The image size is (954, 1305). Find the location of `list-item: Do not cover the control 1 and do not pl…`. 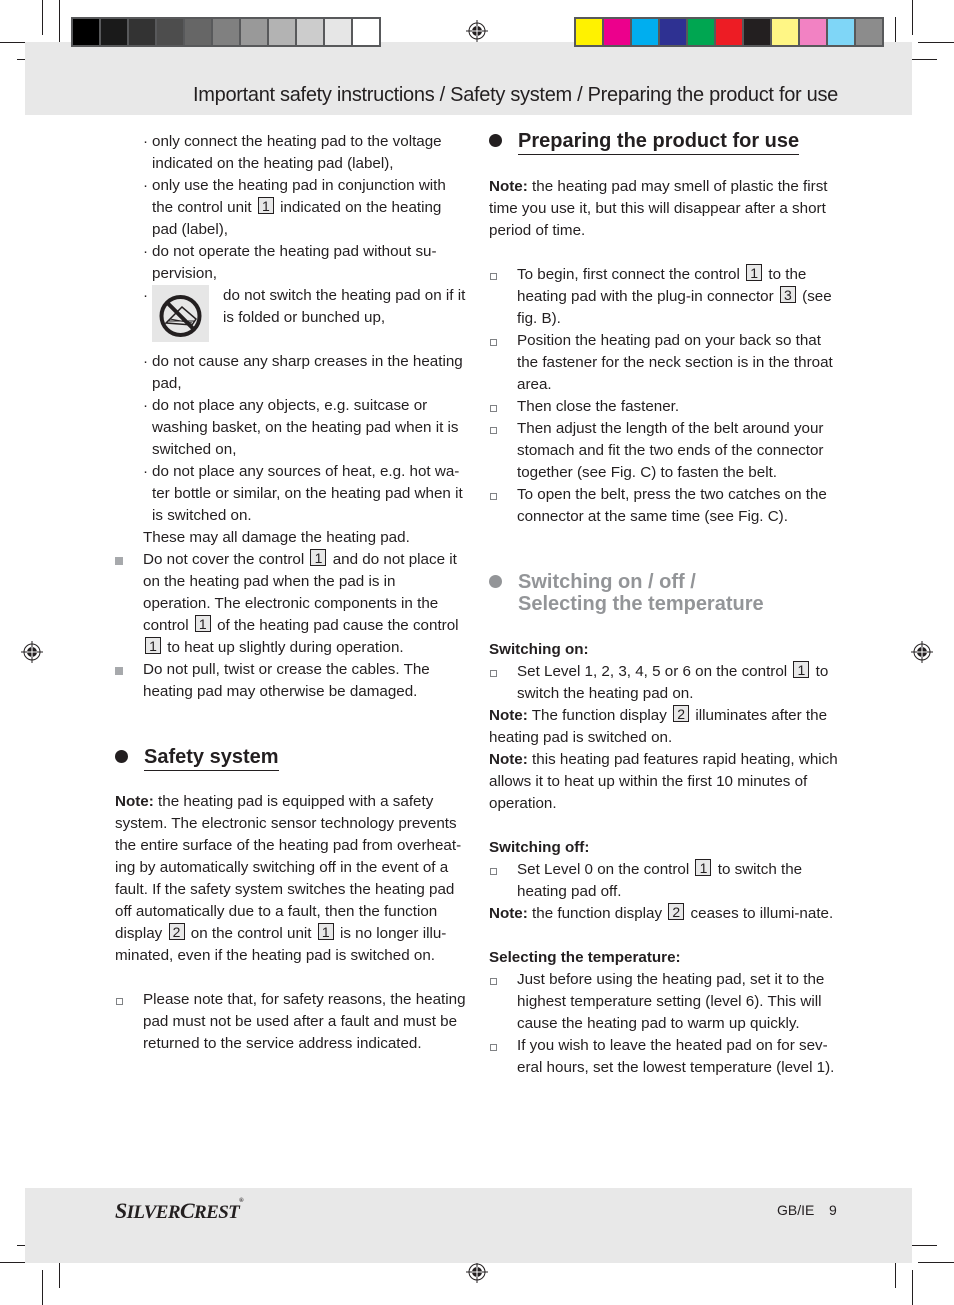

list-item: Do not cover the control 1 and do not pl… is located at coordinates (291, 604).